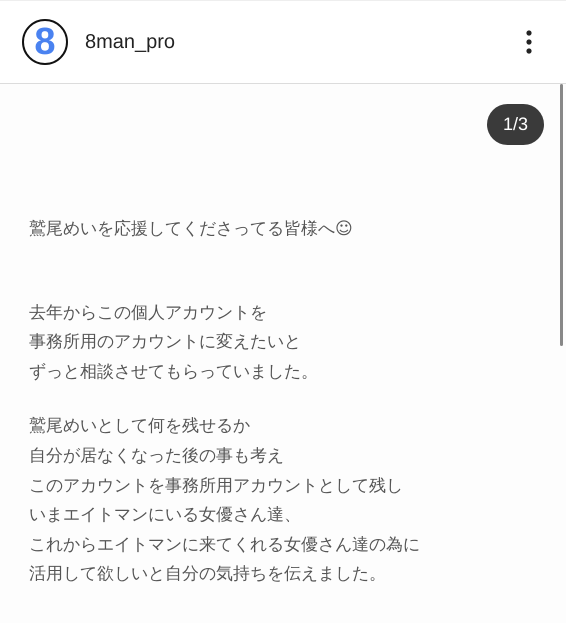 The width and height of the screenshot is (566, 623). I want to click on scrollbar, so click(561, 215).